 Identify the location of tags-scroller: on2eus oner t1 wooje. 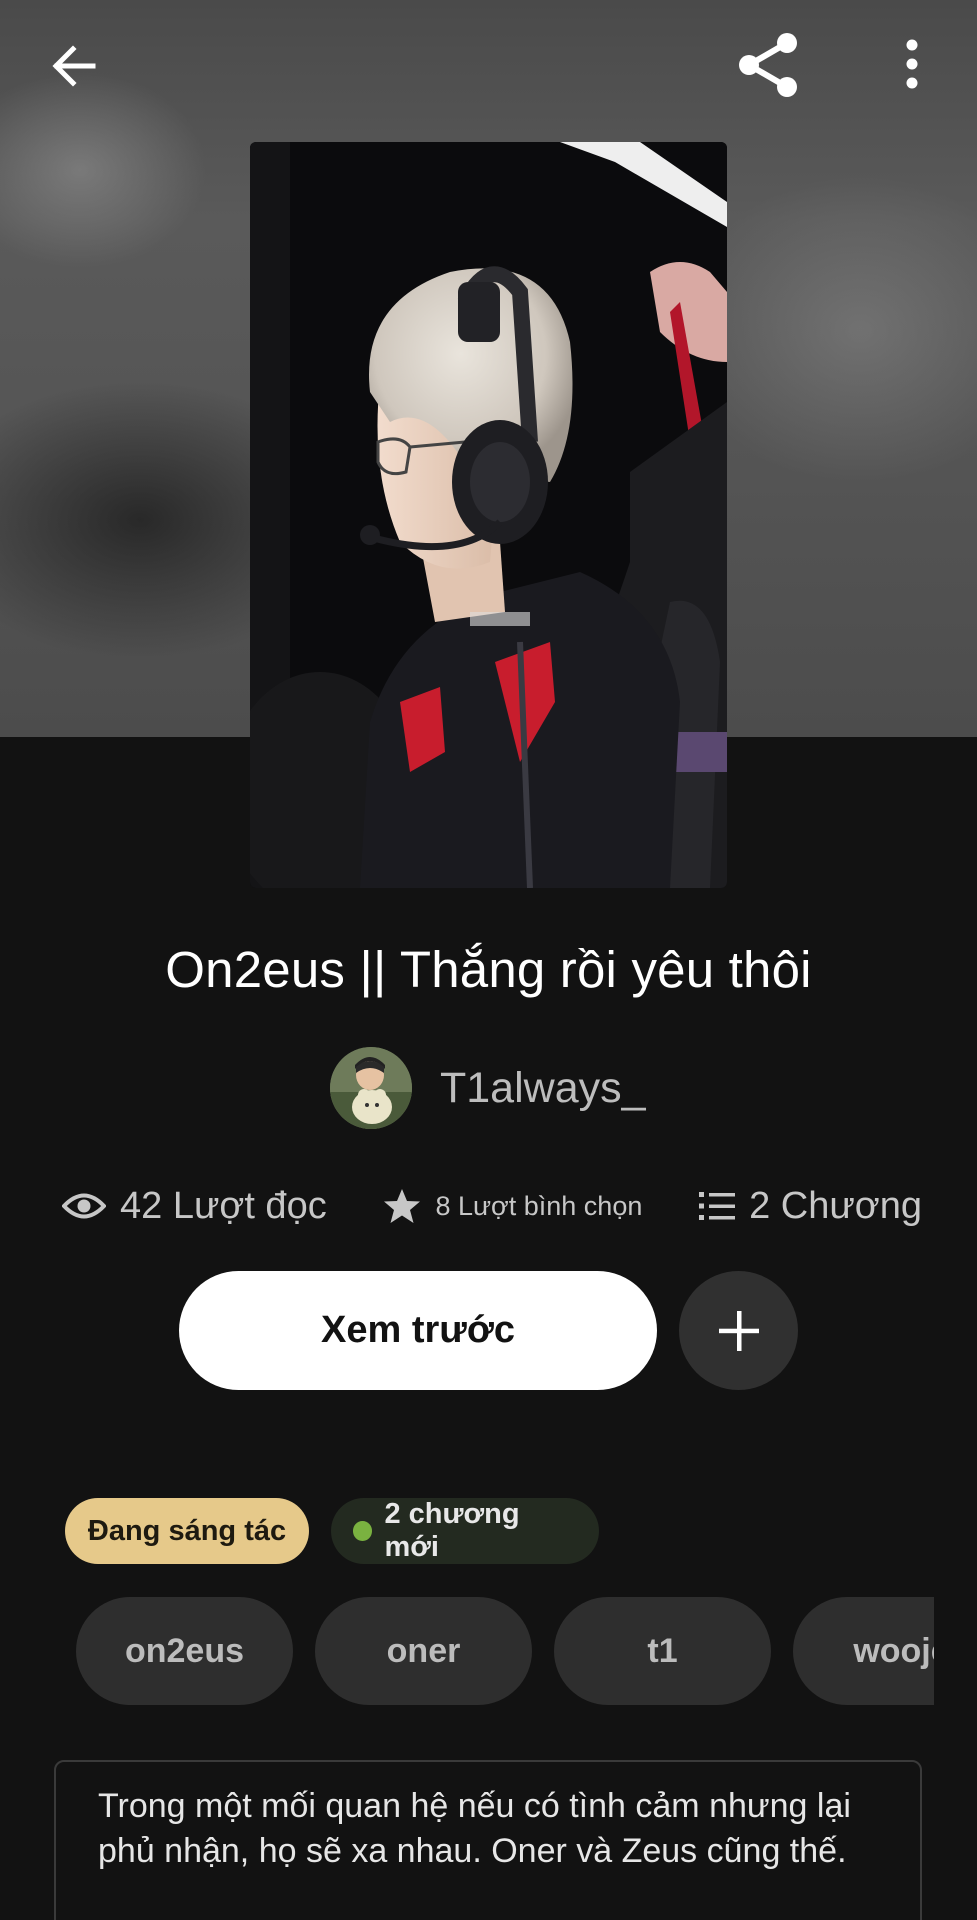
(505, 1651).